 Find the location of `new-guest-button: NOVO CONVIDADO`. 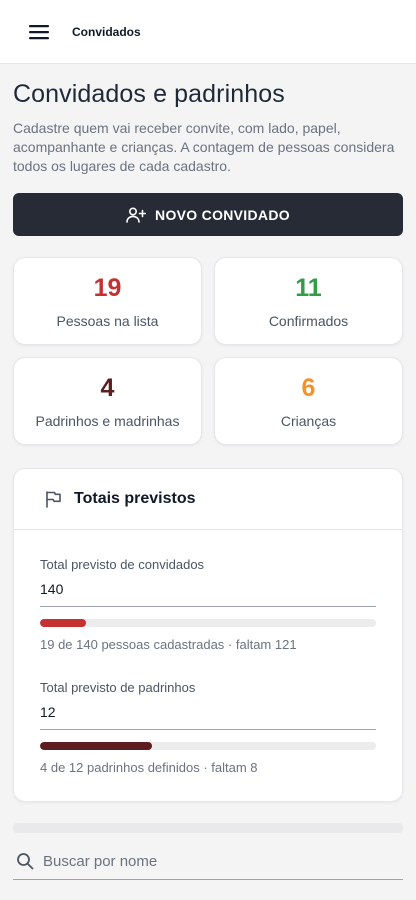

new-guest-button: NOVO CONVIDADO is located at coordinates (208, 214).